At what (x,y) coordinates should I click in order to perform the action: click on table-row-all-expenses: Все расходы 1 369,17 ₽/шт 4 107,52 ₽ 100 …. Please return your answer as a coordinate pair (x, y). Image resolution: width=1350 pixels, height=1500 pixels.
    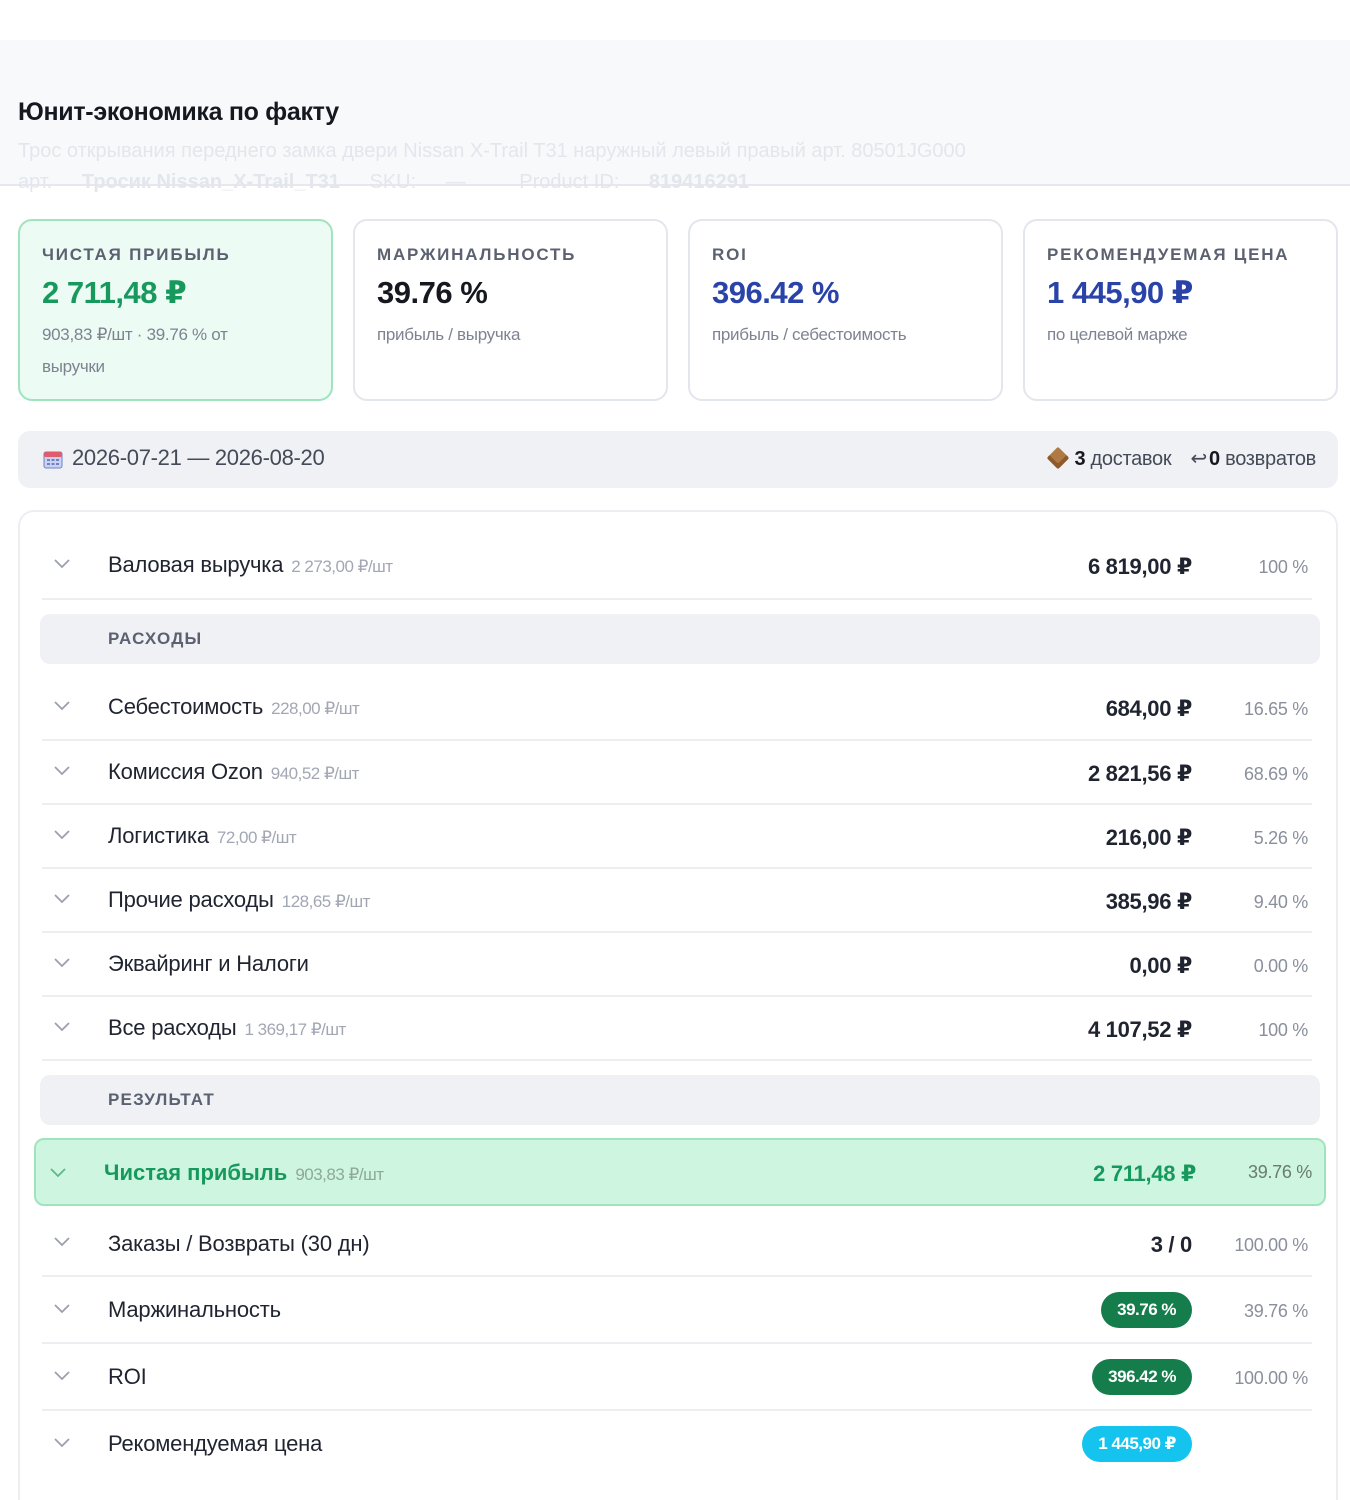
    Looking at the image, I should click on (677, 1029).